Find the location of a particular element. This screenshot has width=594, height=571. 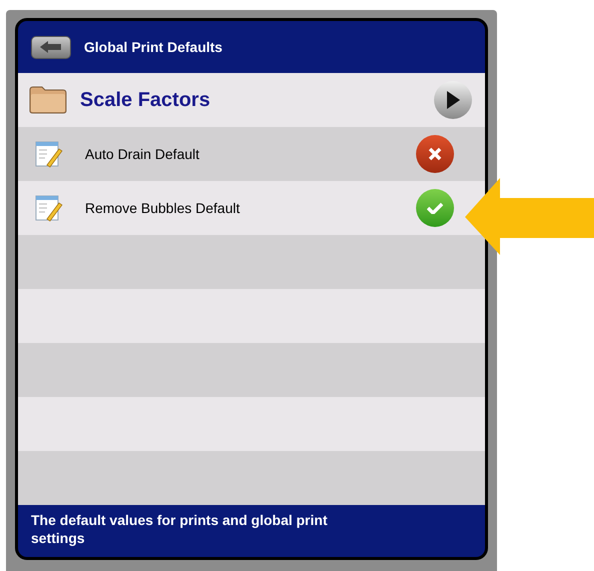

back-arrow-icon is located at coordinates (51, 47).